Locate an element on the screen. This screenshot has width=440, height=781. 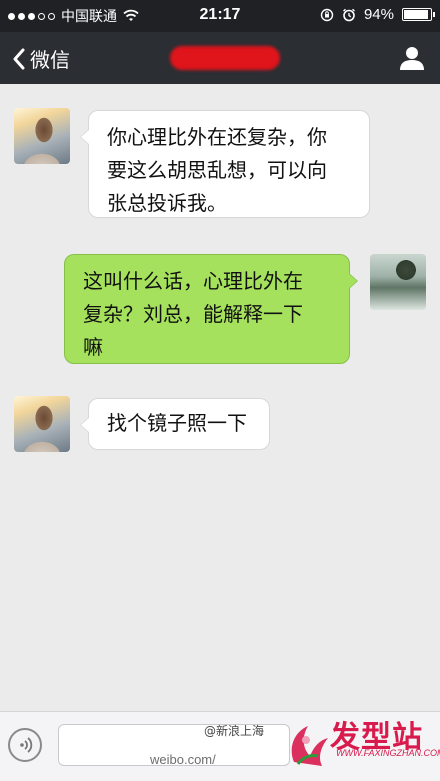
chevron-left-icon is located at coordinates (19, 58).